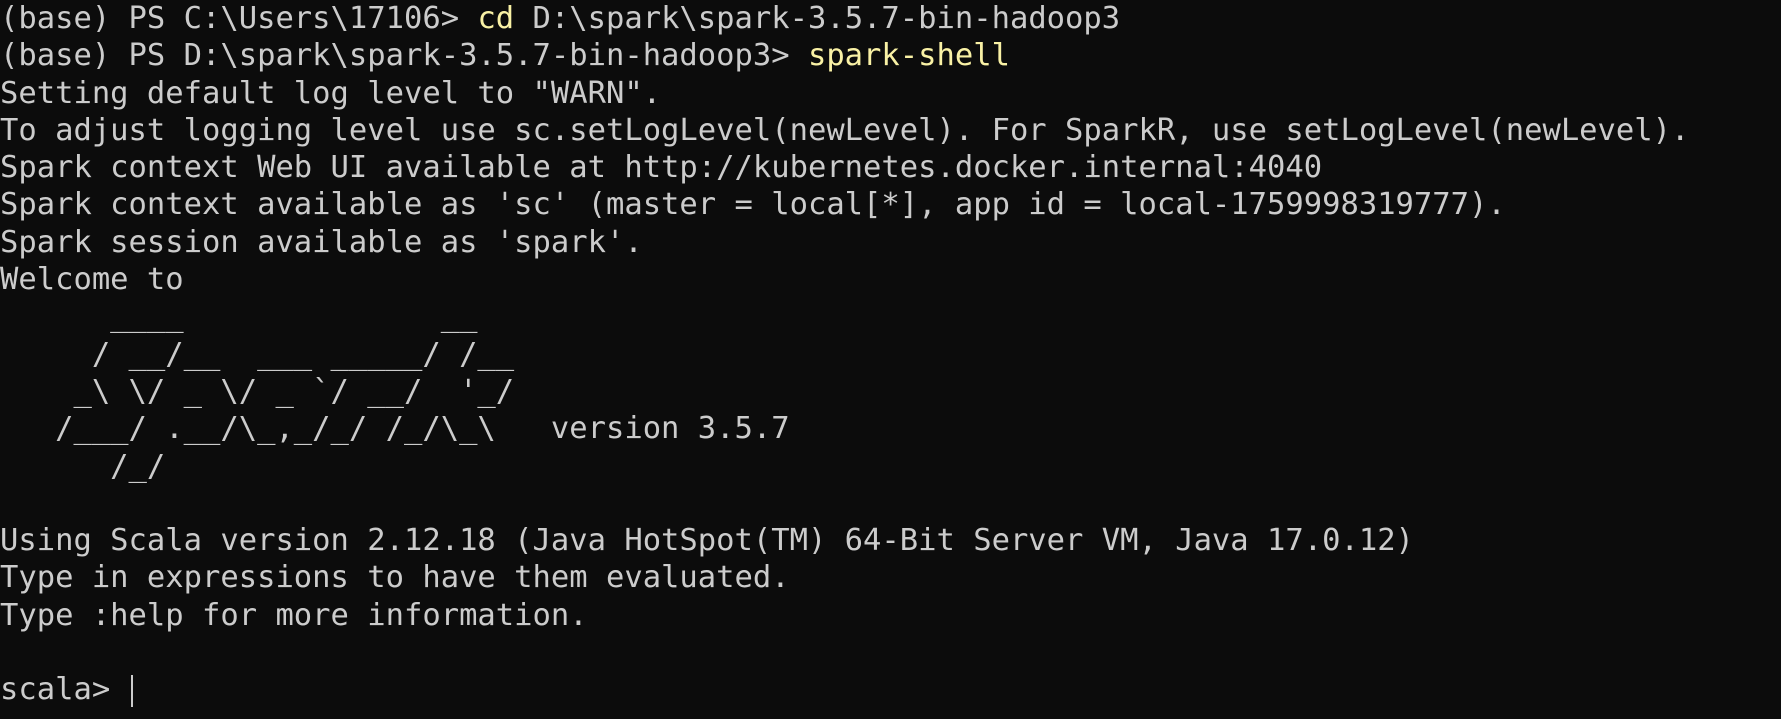 The width and height of the screenshot is (1781, 719). I want to click on output-line: Welcome to, so click(92, 280).